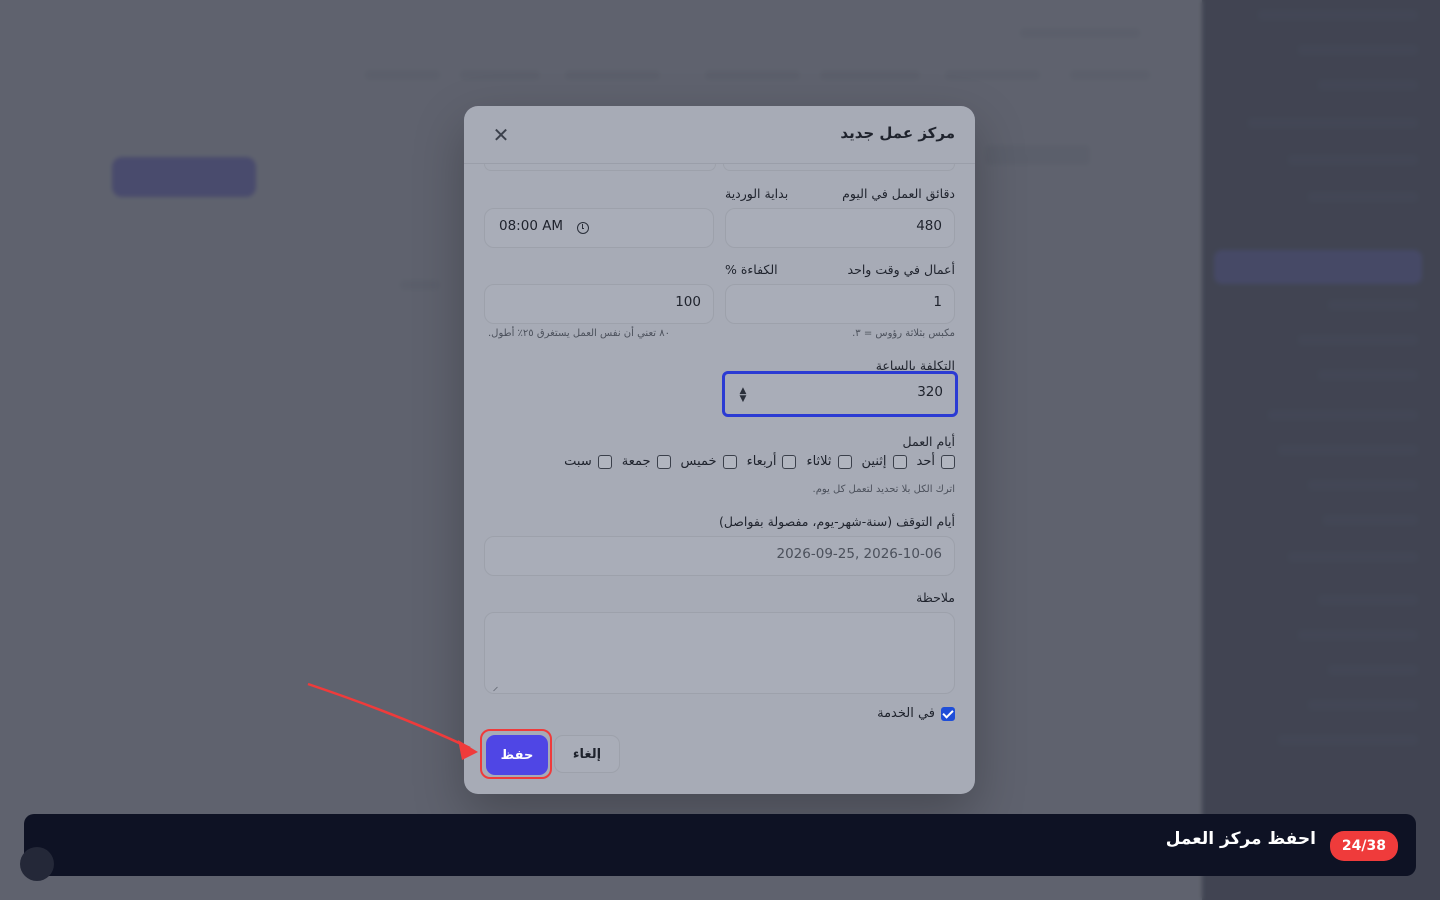 The image size is (1440, 900). What do you see at coordinates (468, 750) in the screenshot?
I see `arrow-head` at bounding box center [468, 750].